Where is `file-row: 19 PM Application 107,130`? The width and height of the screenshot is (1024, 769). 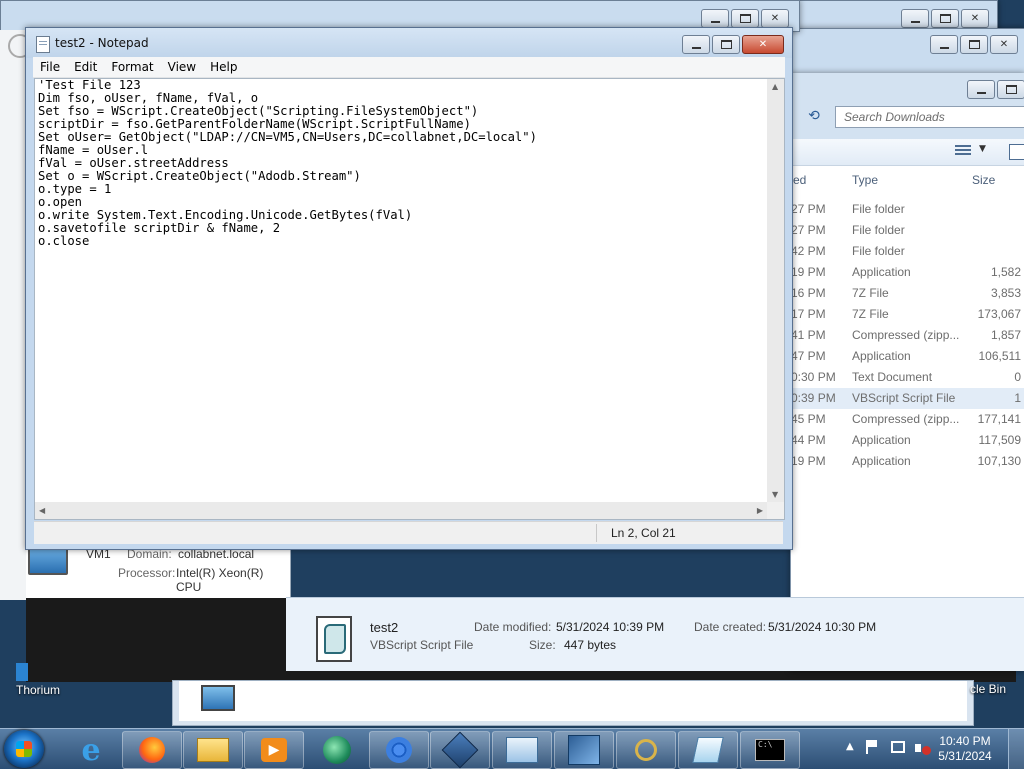 file-row: 19 PM Application 107,130 is located at coordinates (907, 461).